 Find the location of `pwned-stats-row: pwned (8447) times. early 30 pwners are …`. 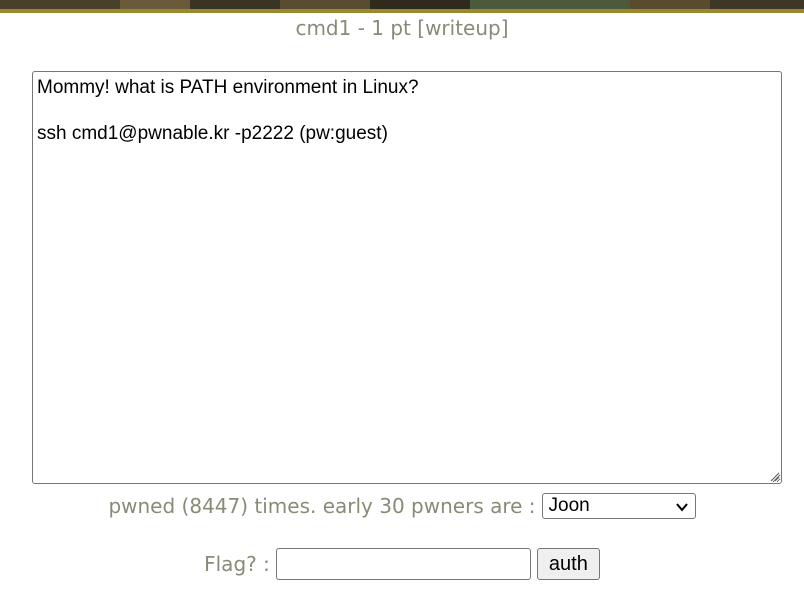

pwned-stats-row: pwned (8447) times. early 30 pwners are … is located at coordinates (402, 506).